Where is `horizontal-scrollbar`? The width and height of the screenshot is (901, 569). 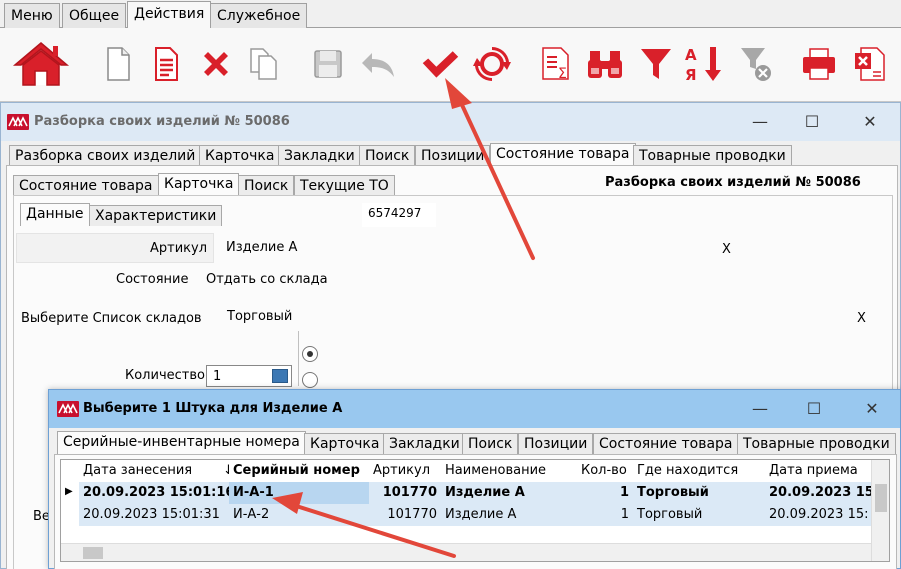 horizontal-scrollbar is located at coordinates (466, 552).